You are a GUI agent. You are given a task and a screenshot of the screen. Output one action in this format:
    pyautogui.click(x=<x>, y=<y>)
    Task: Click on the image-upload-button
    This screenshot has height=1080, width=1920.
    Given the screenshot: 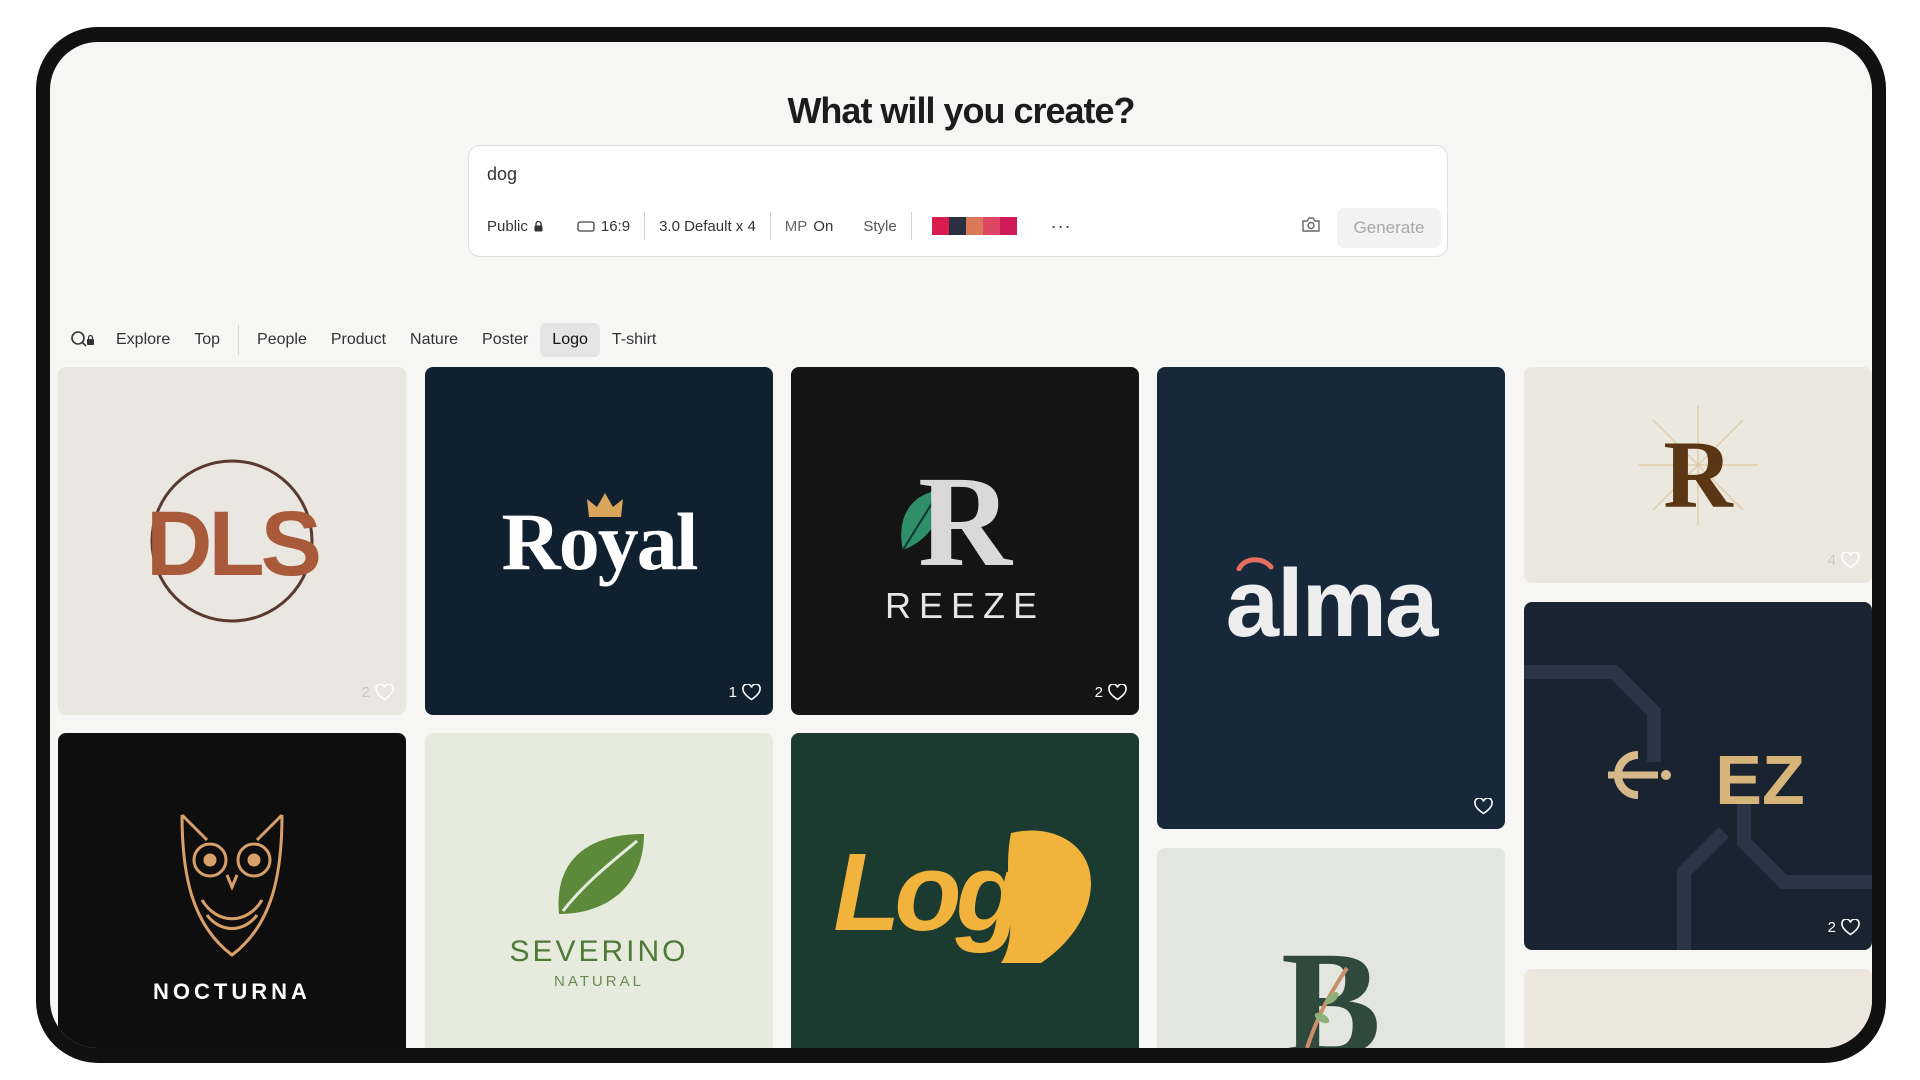 What is the action you would take?
    pyautogui.click(x=1311, y=227)
    